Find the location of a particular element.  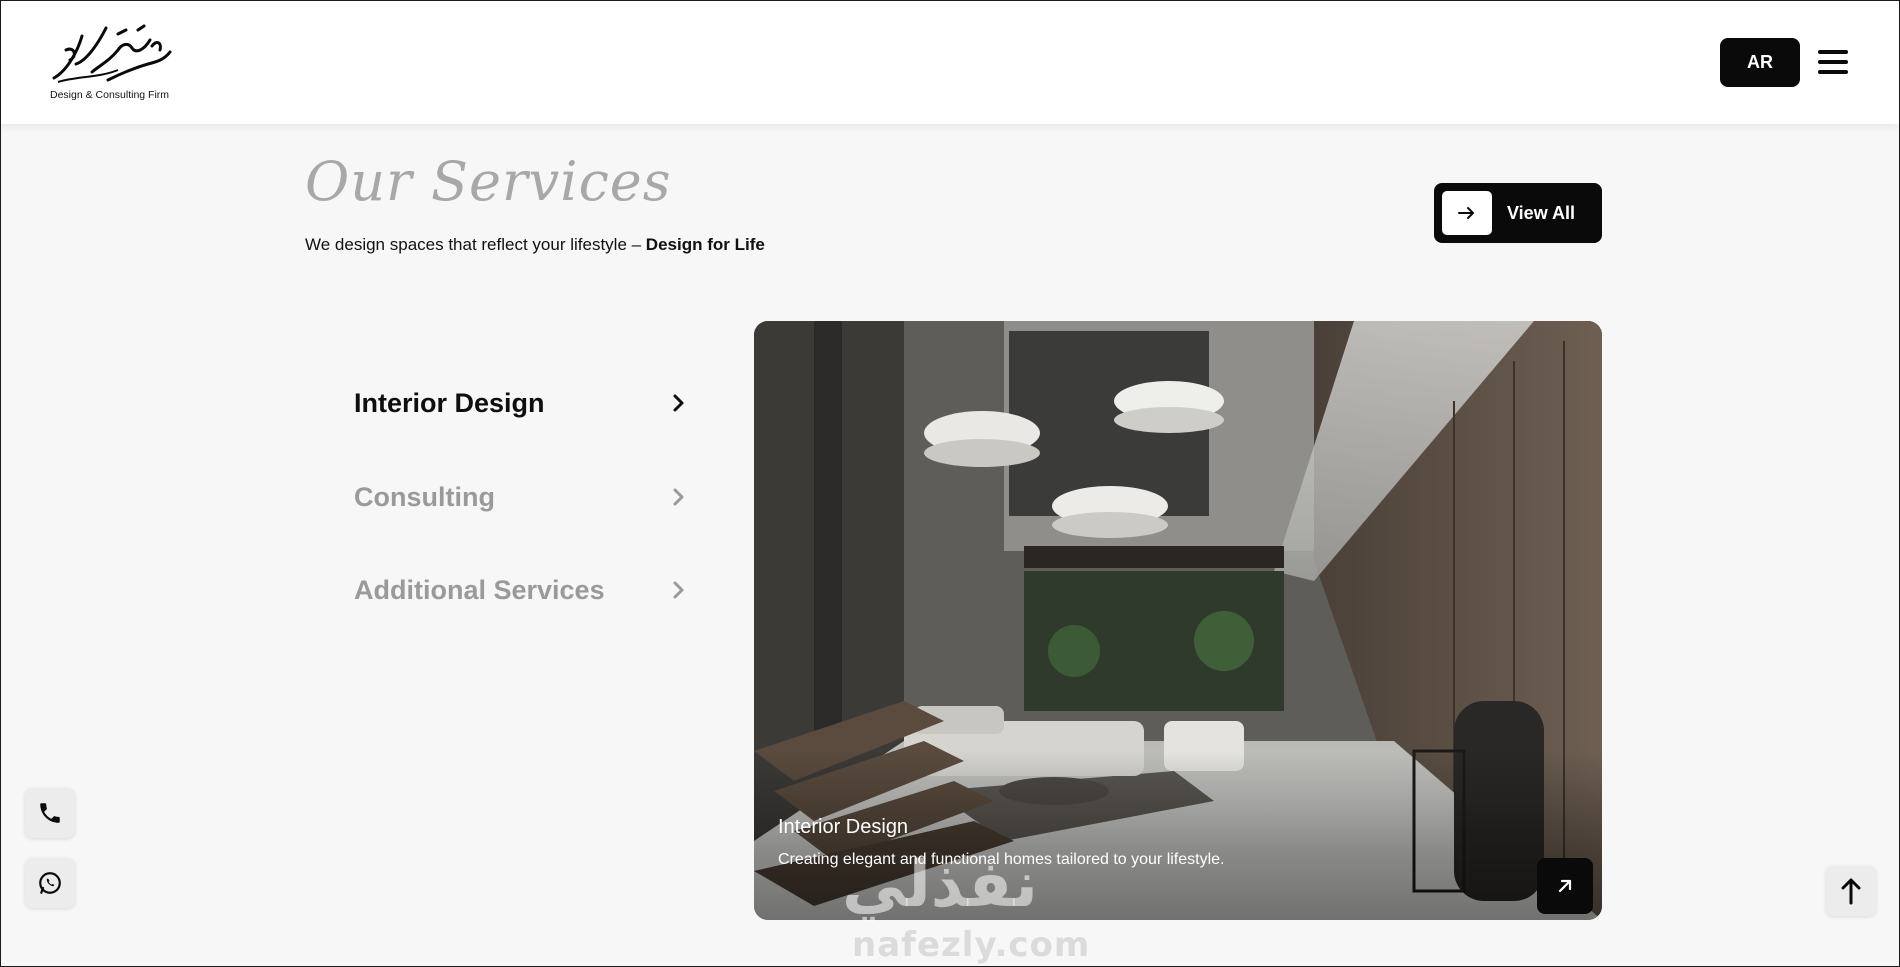

view-all-label: View All is located at coordinates (1541, 212).